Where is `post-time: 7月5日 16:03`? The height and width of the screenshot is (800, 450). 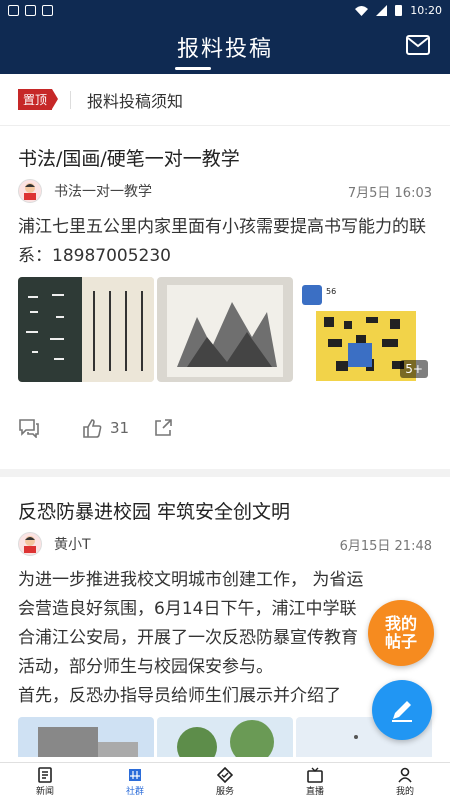
post-time: 7月5日 16:03 is located at coordinates (389, 193).